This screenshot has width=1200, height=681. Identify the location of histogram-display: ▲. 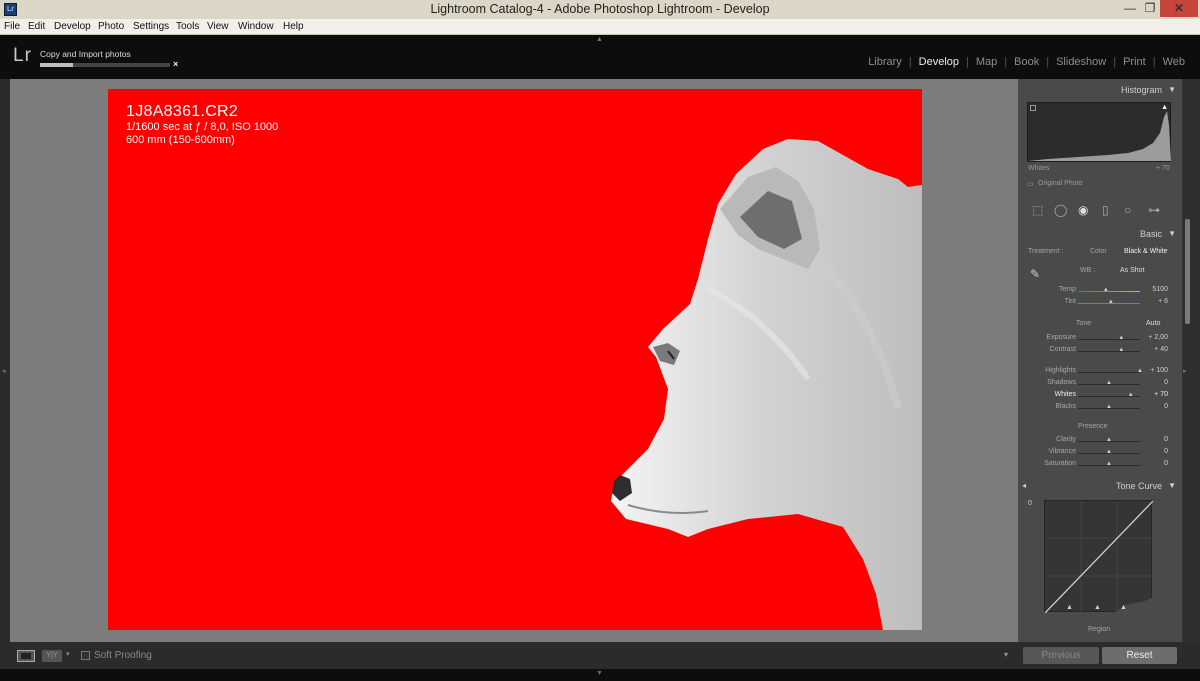
(1099, 132).